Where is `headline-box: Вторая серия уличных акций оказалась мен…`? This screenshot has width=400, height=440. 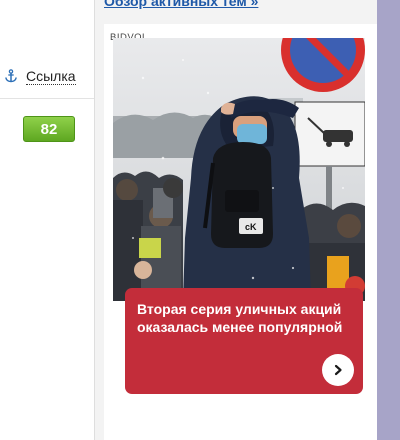 headline-box: Вторая серия уличных акций оказалась мен… is located at coordinates (244, 341).